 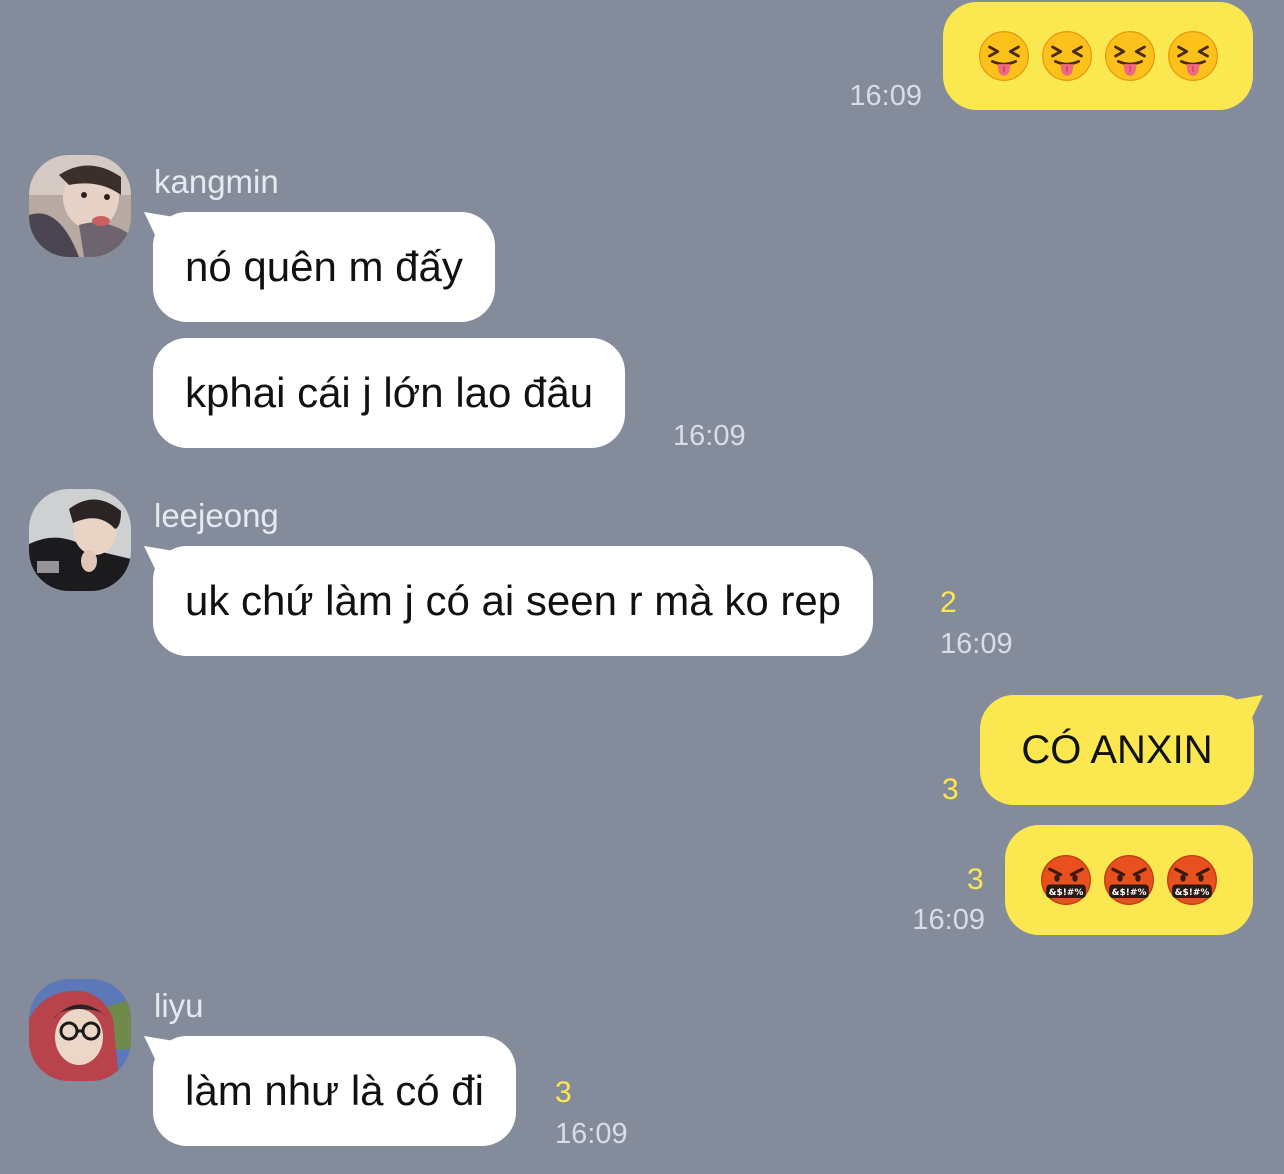 I want to click on avatar-kangmin, so click(x=80, y=206).